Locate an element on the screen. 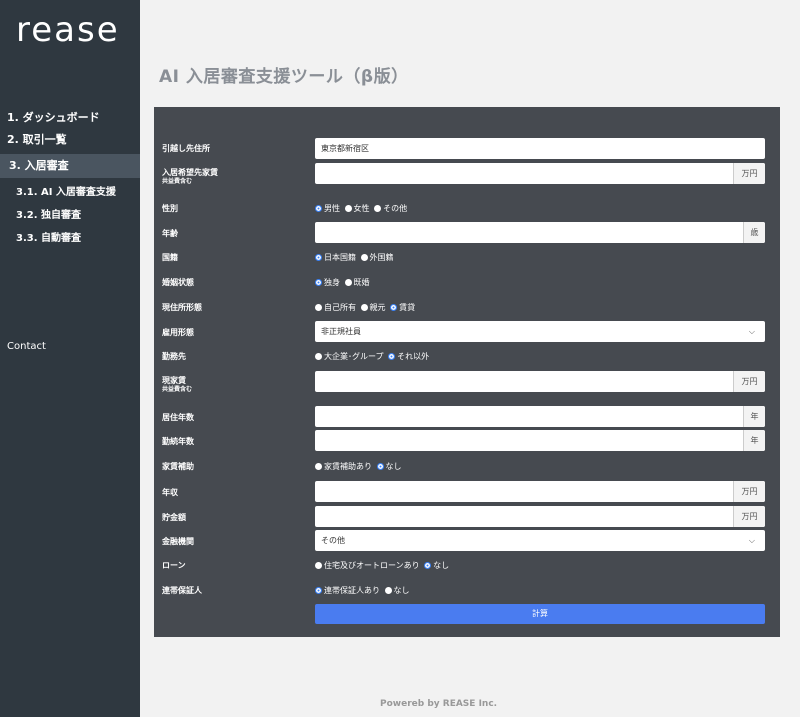  rent-subsidy-label: 家賃補助 is located at coordinates (178, 466).